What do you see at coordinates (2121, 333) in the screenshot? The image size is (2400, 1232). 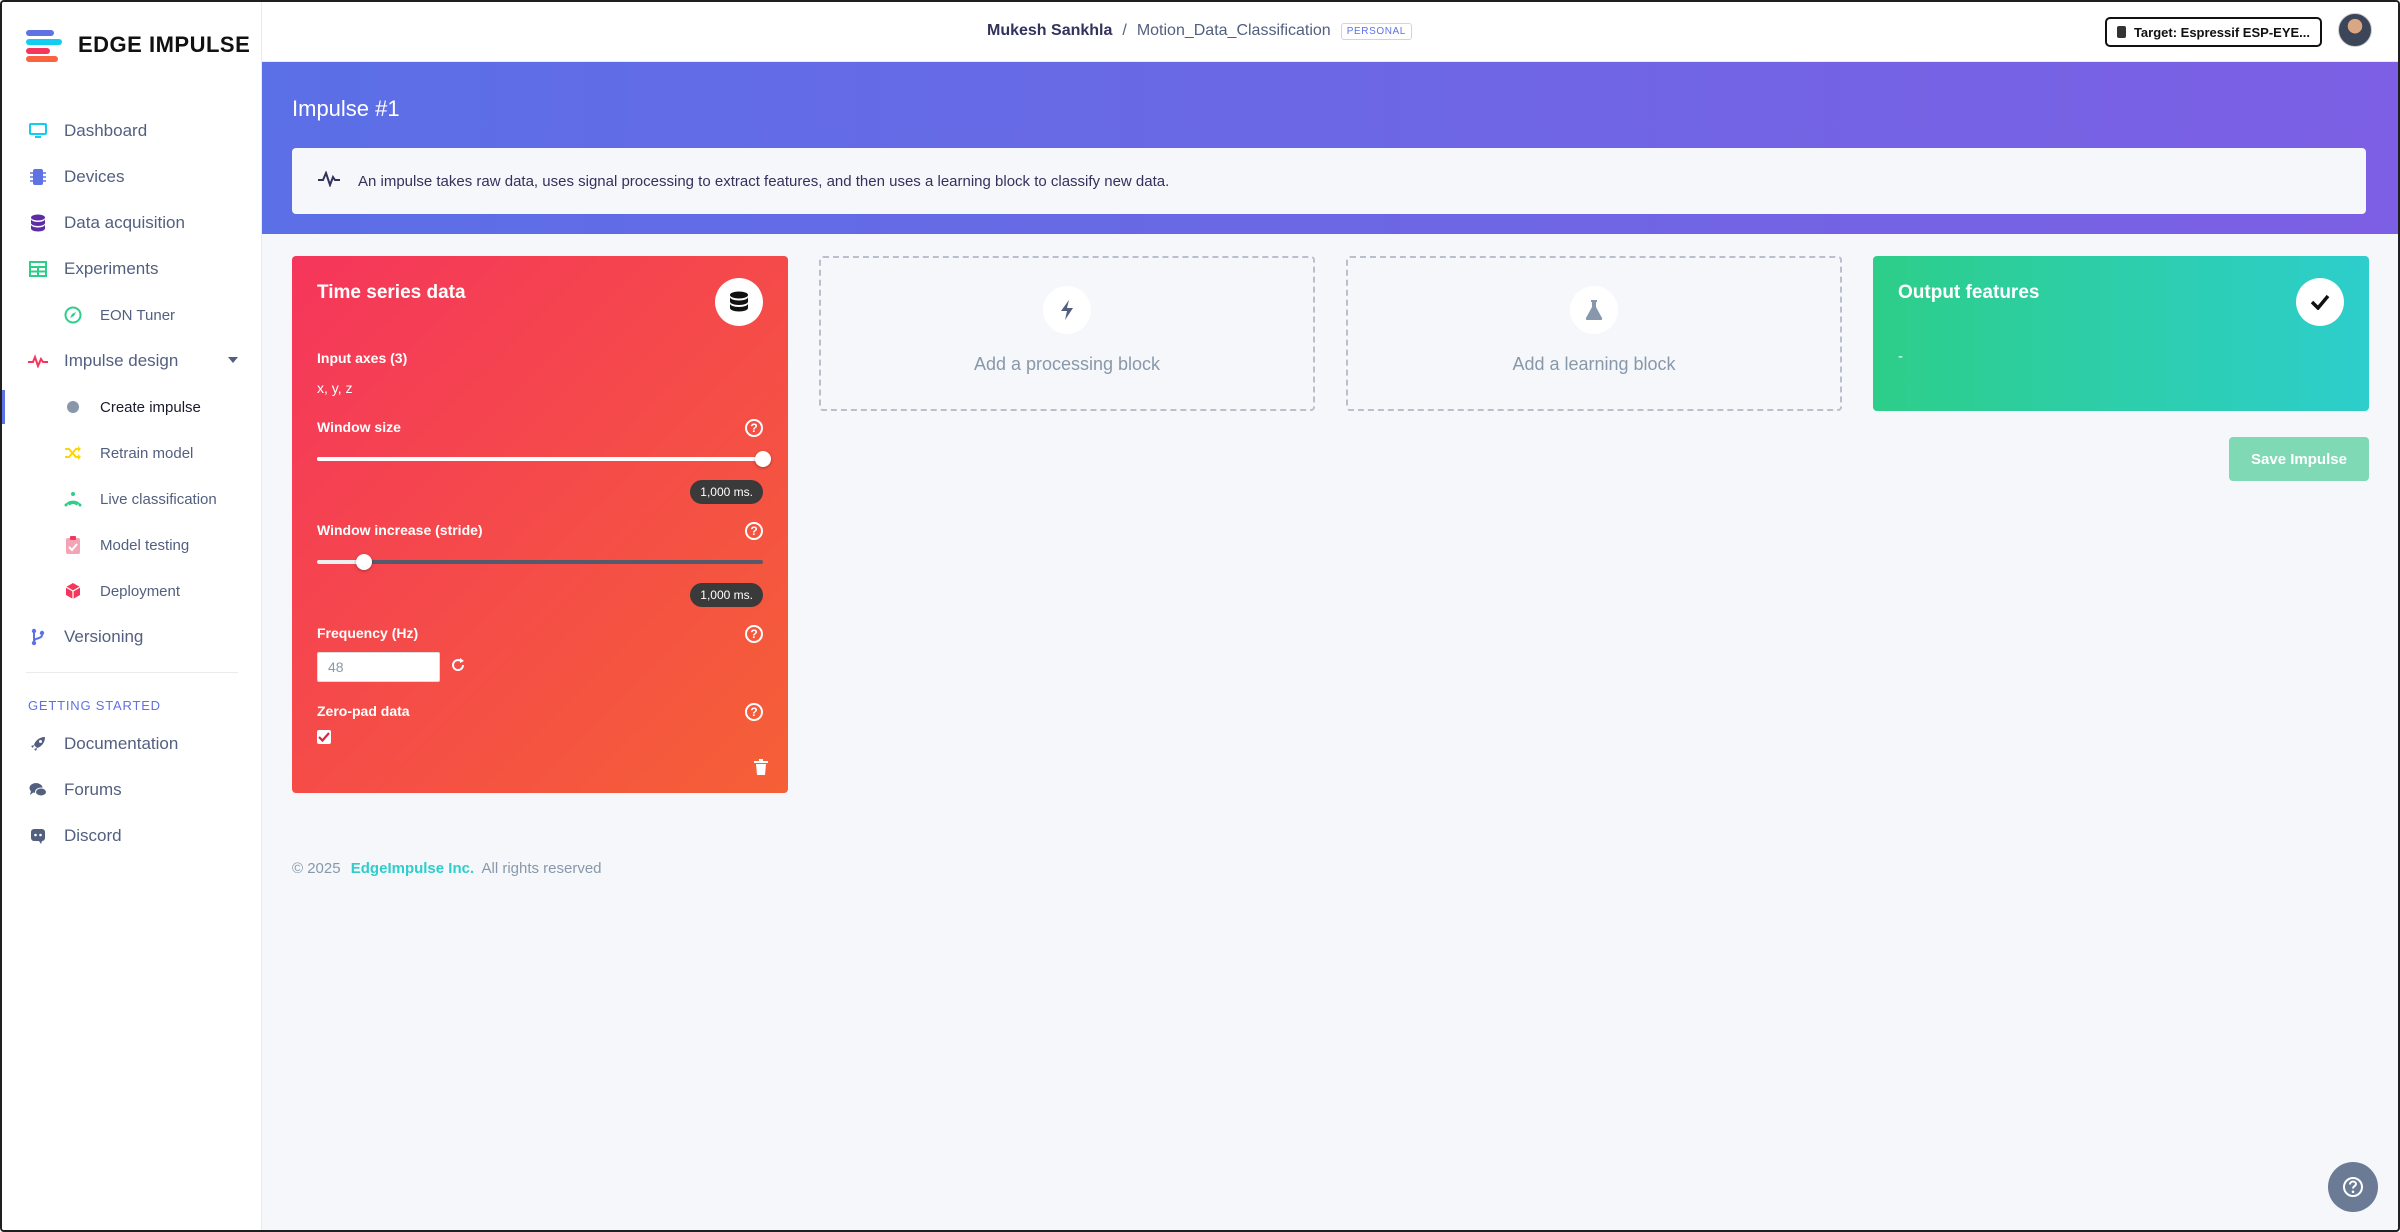 I see `output-features-block: Output features -` at bounding box center [2121, 333].